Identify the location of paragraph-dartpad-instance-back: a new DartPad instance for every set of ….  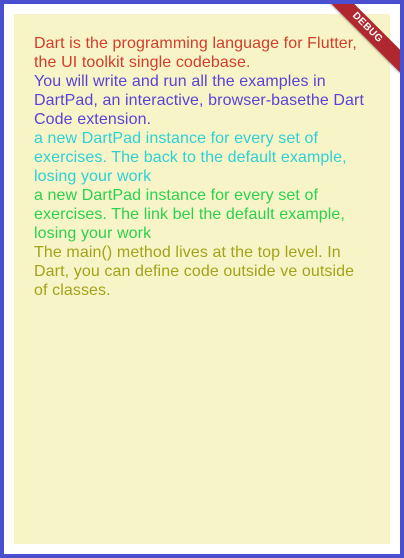
(190, 157).